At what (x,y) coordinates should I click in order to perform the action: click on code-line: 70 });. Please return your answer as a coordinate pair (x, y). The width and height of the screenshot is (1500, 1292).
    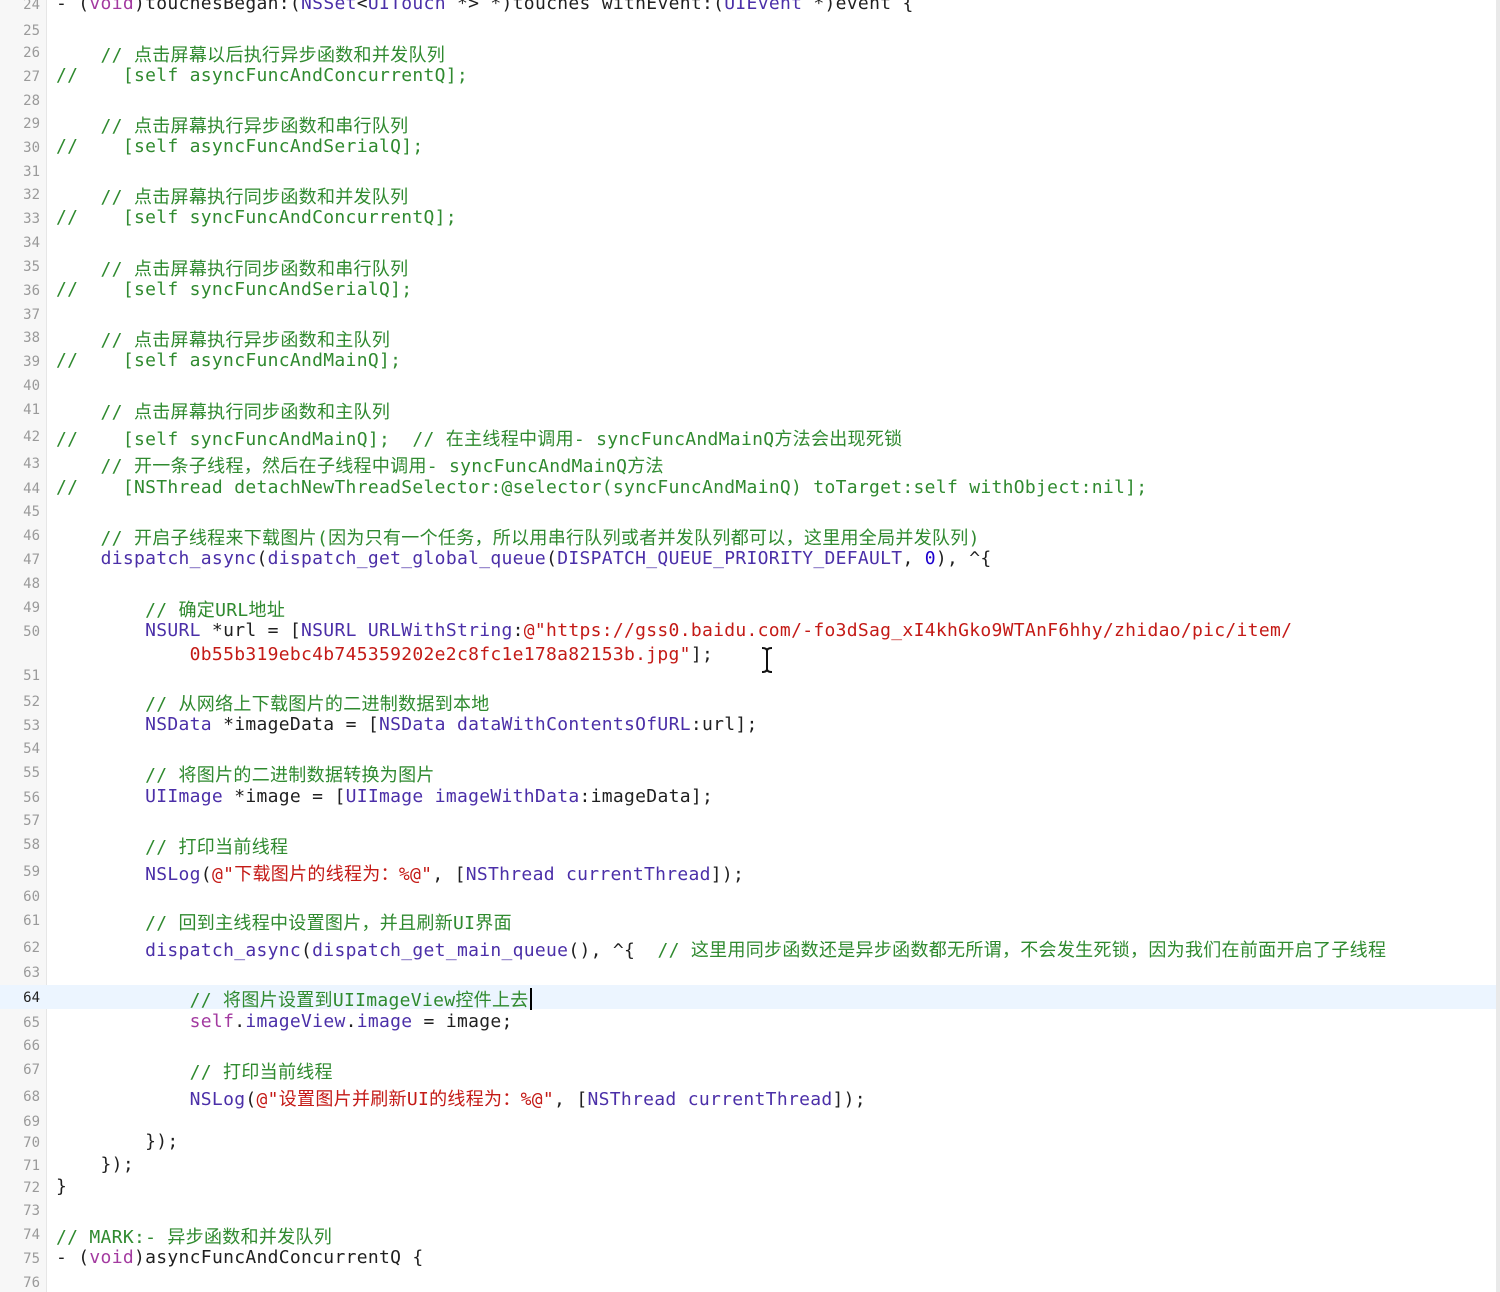
    Looking at the image, I should click on (748, 1142).